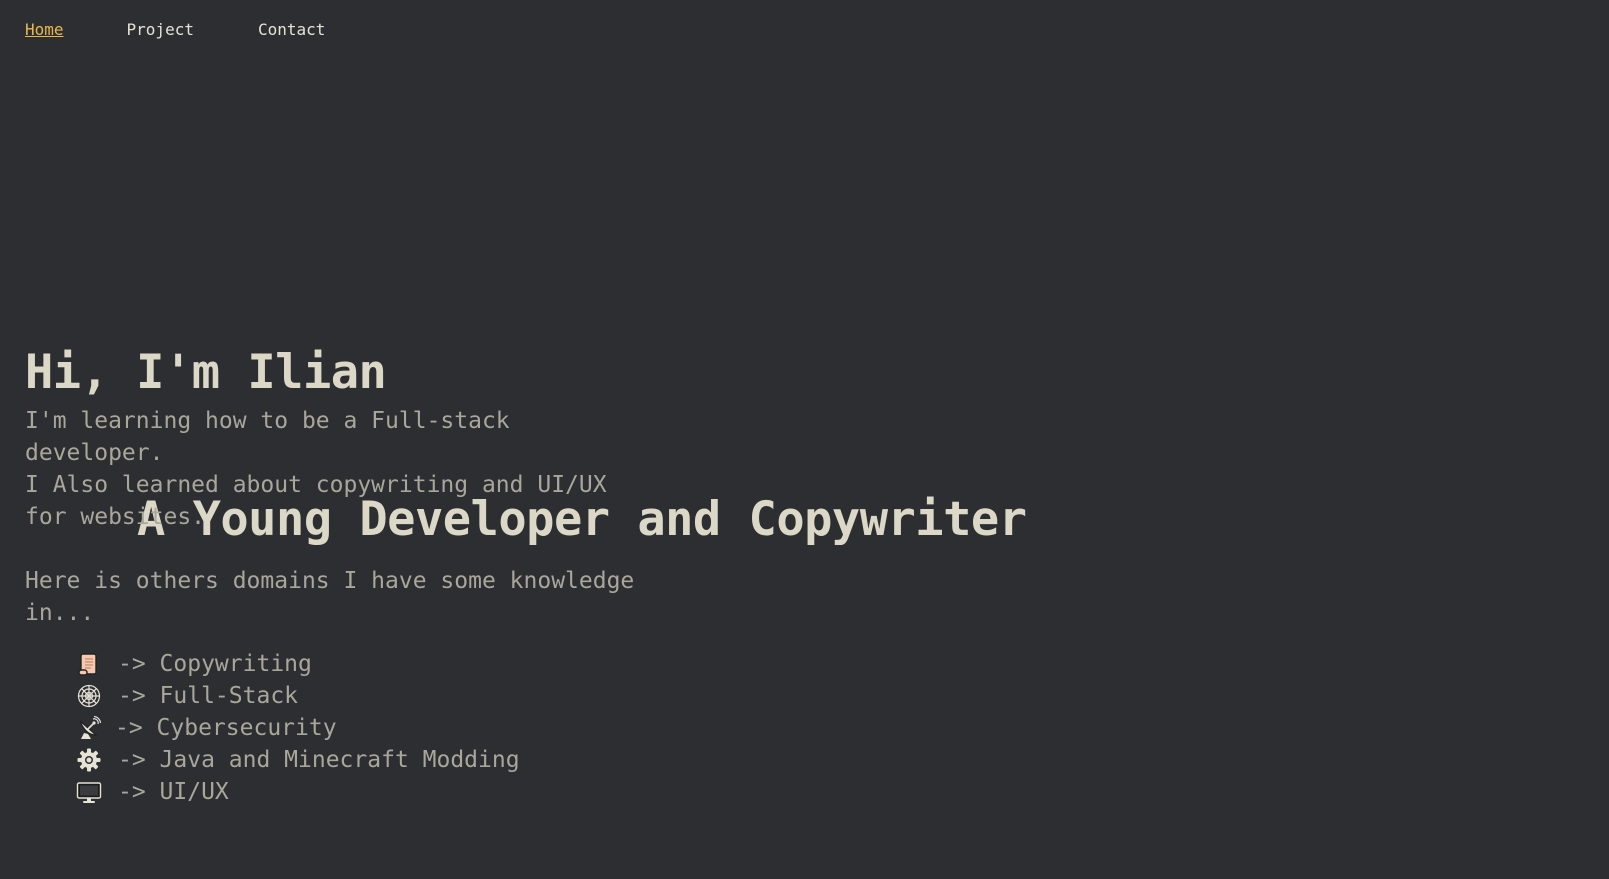 This screenshot has width=1609, height=879. Describe the element at coordinates (206, 372) in the screenshot. I see `hero-greeting: Hi, I'm Ilian` at that location.